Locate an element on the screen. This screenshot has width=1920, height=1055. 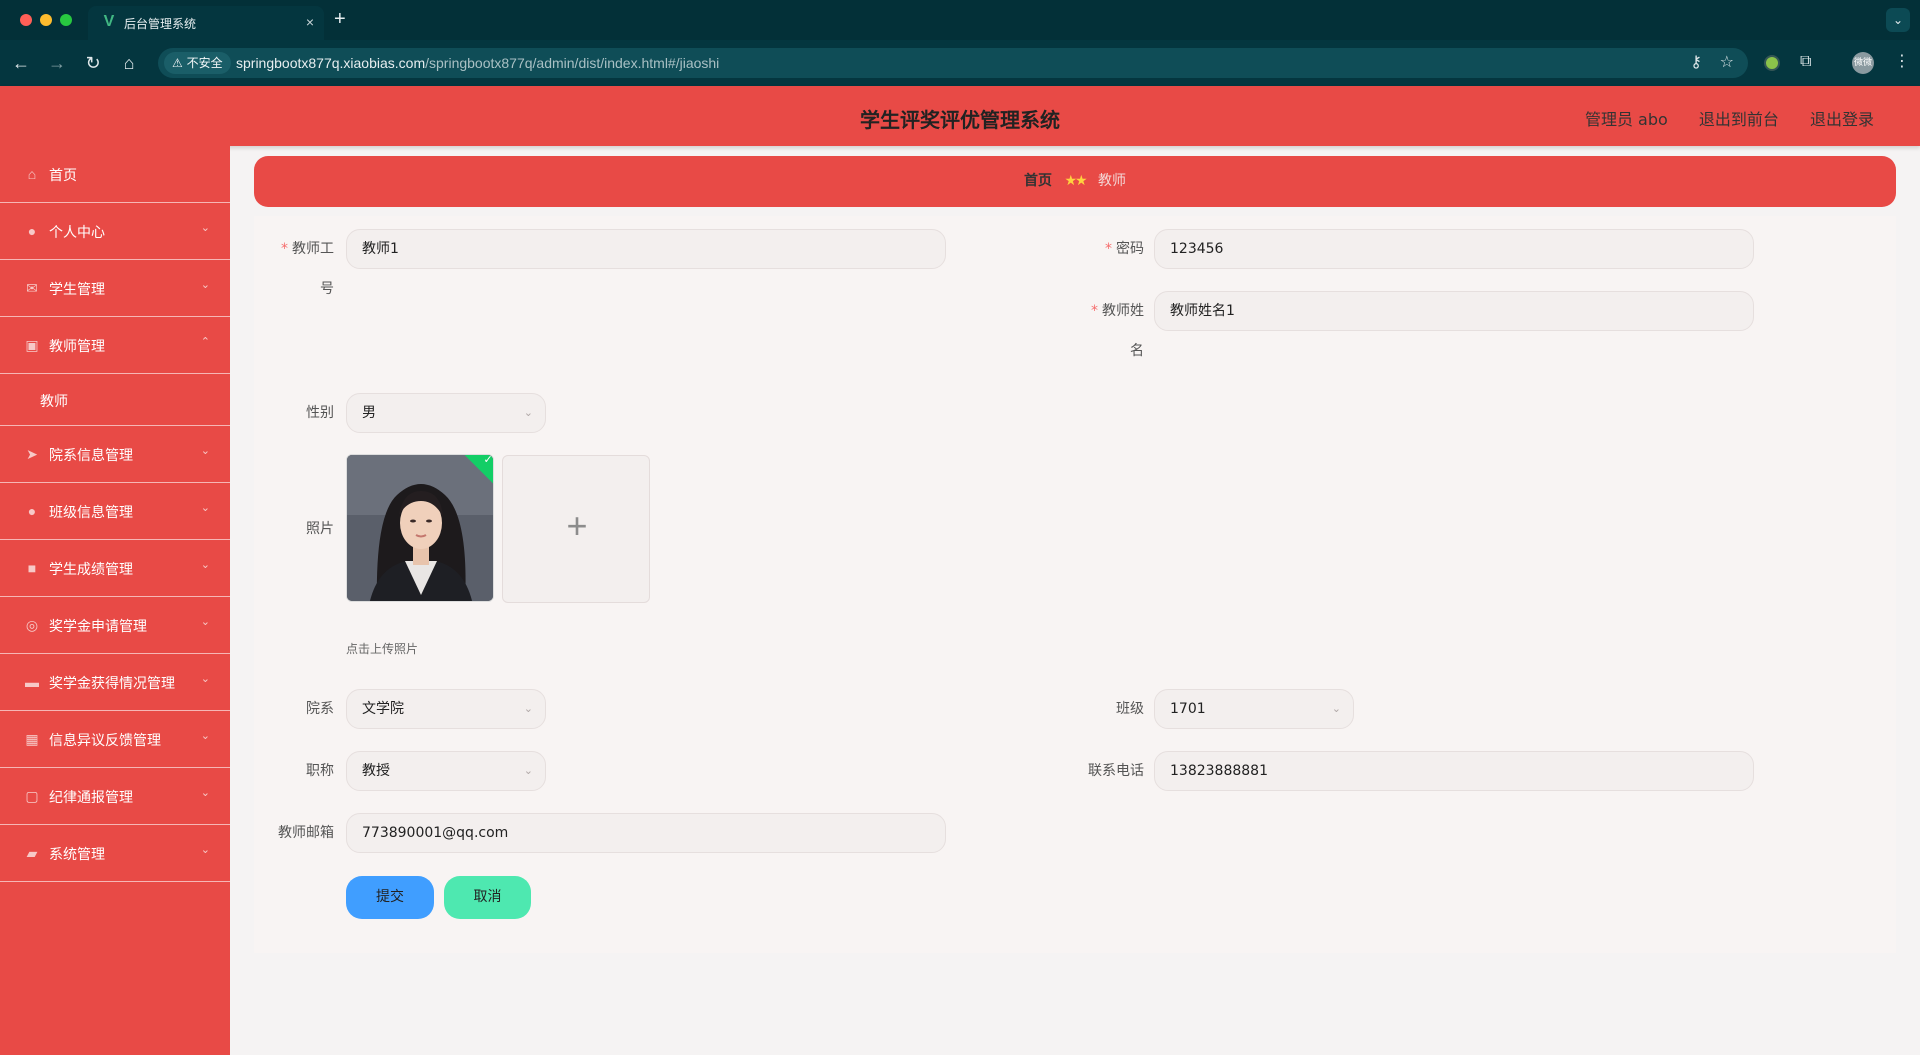
check-icon: ✓ is located at coordinates (488, 460).